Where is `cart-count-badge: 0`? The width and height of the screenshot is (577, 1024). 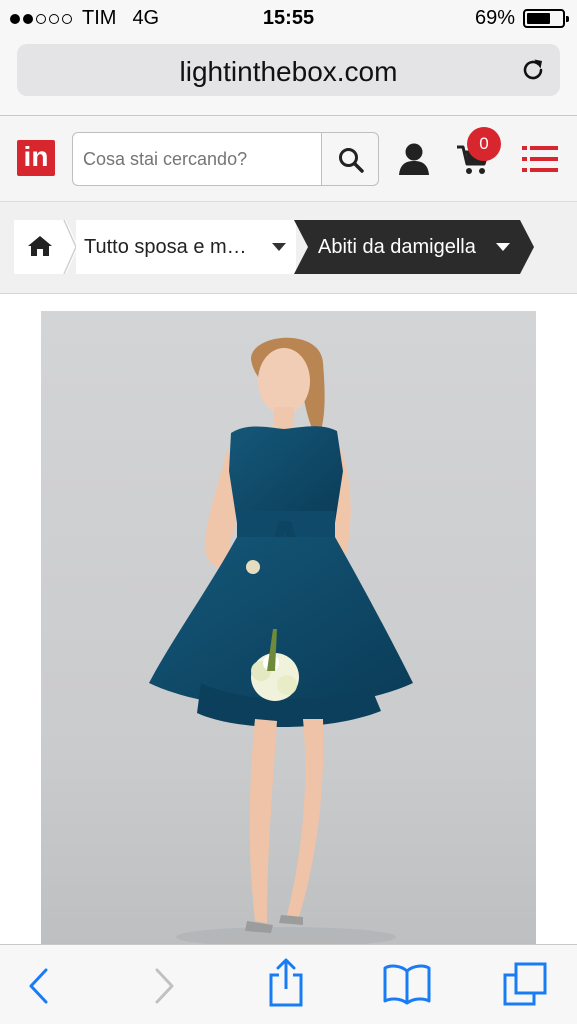
cart-count-badge: 0 is located at coordinates (484, 144).